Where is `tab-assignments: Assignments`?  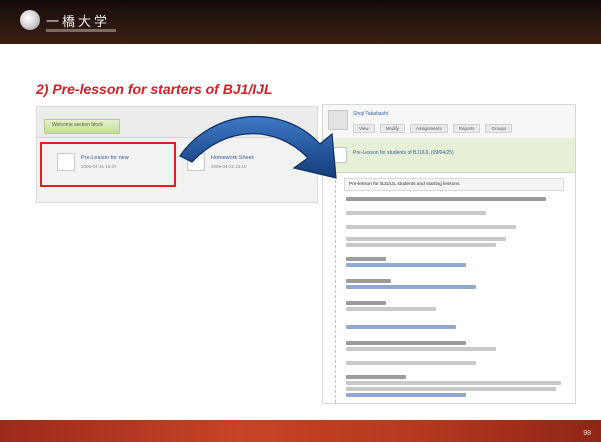
tab-assignments: Assignments is located at coordinates (428, 128).